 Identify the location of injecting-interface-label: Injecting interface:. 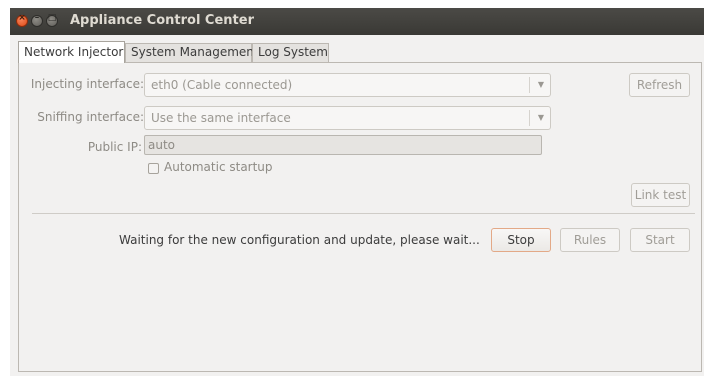
(87, 84).